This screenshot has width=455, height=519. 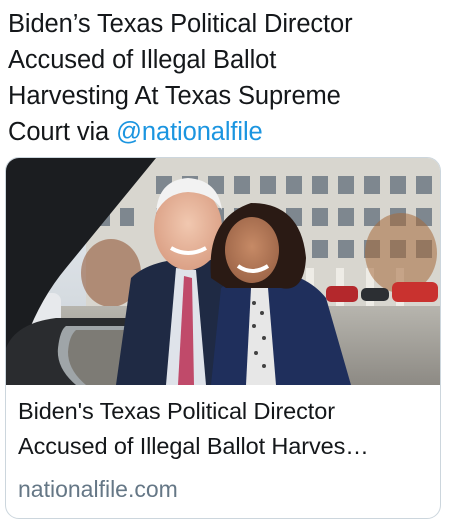 I want to click on card-title-line-1: Biden's Texas Political Director, so click(x=176, y=411).